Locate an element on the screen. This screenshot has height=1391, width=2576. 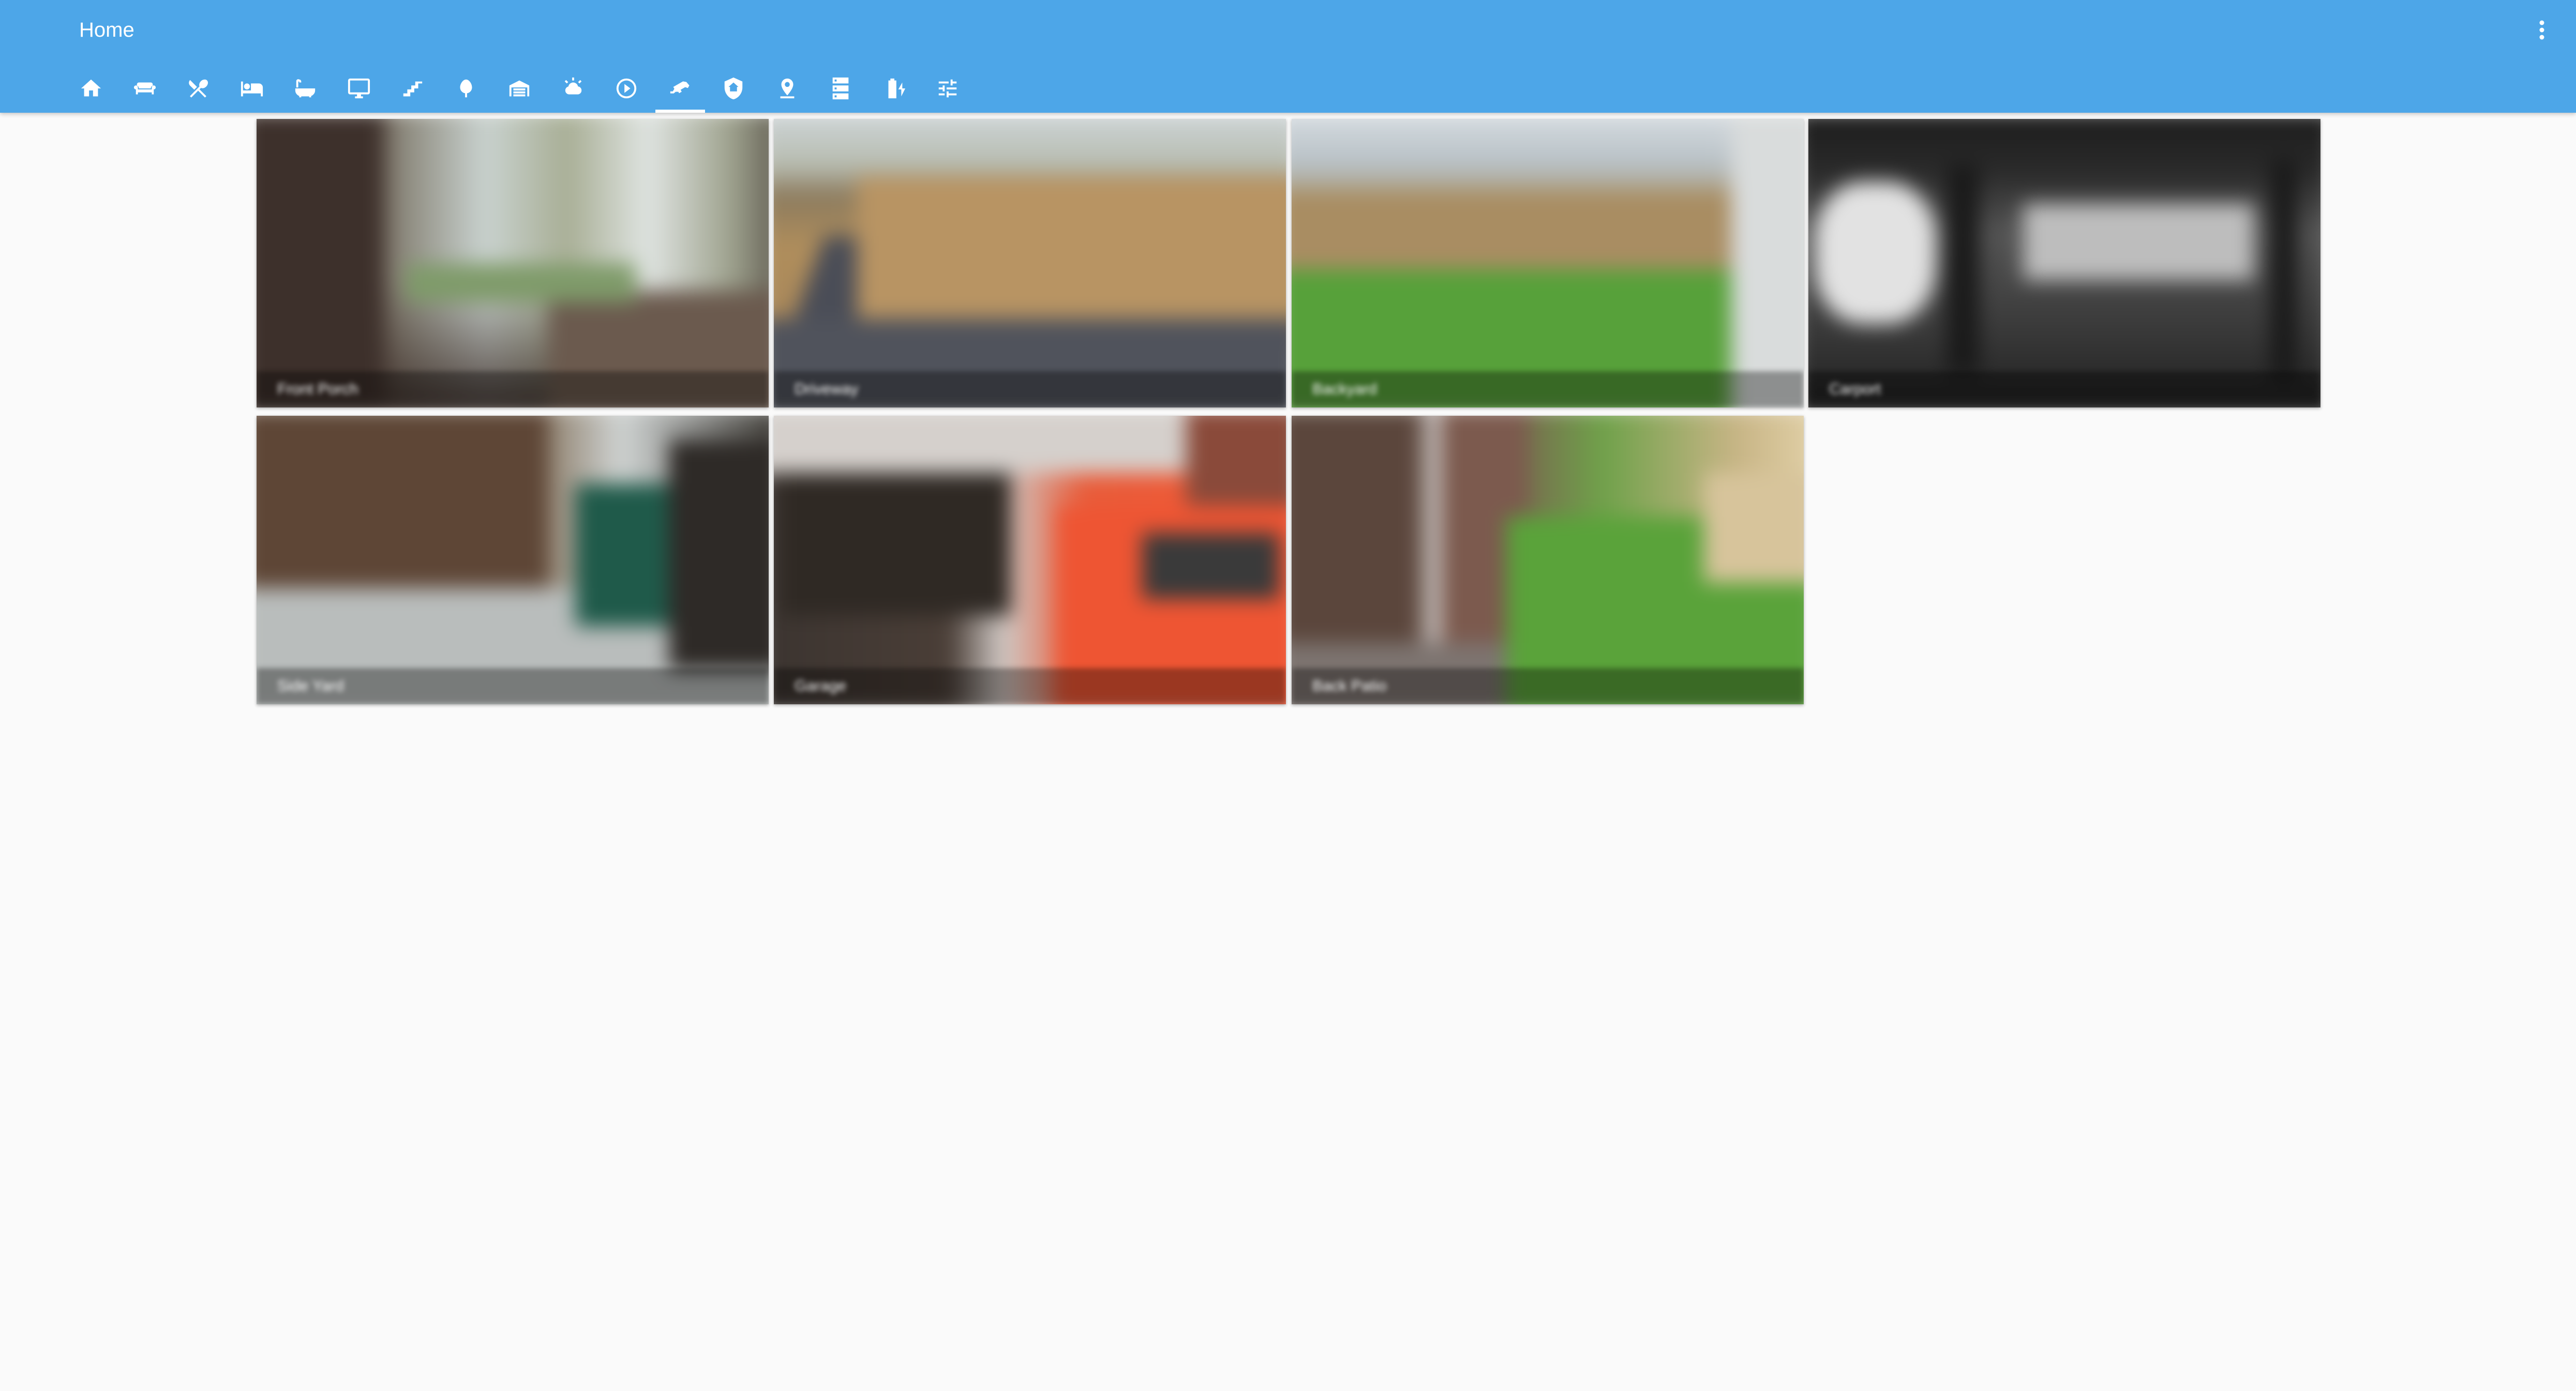
garage-icon is located at coordinates (519, 88).